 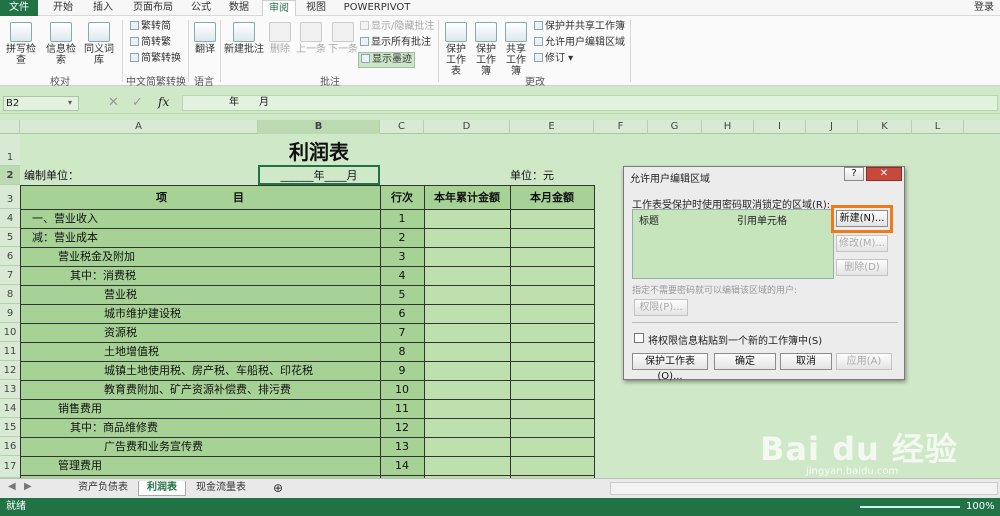 What do you see at coordinates (131, 351) in the screenshot?
I see `row-item: 土地增值税` at bounding box center [131, 351].